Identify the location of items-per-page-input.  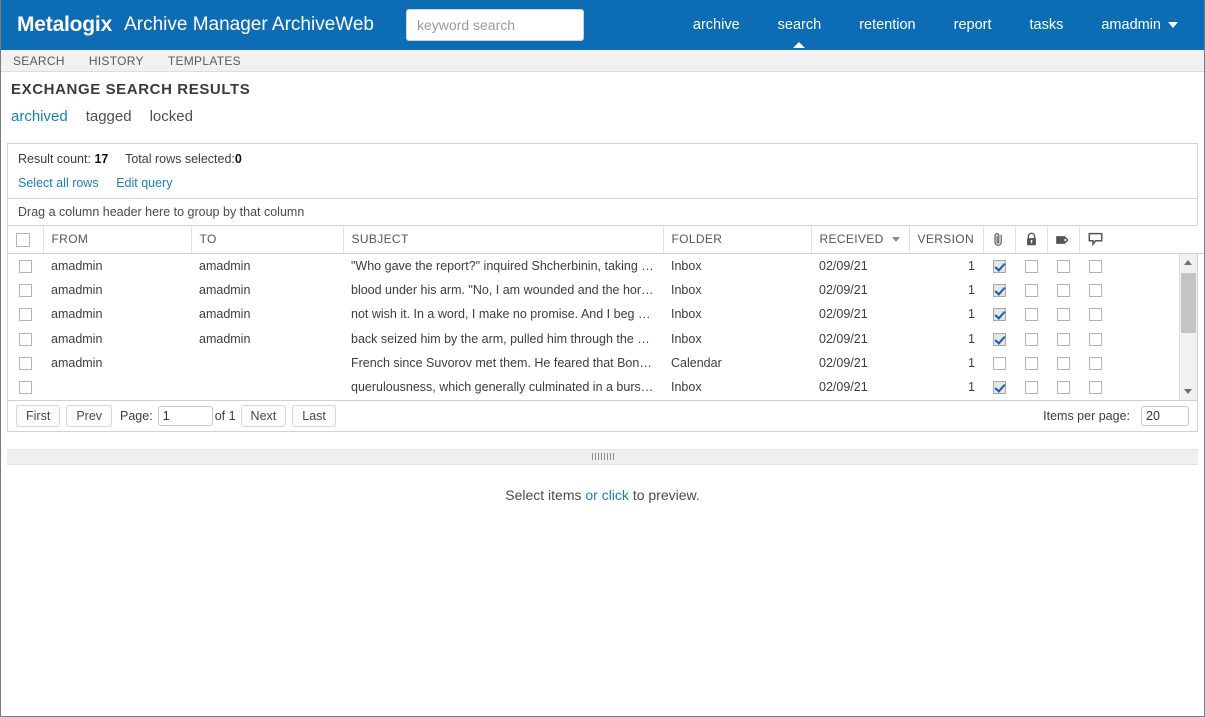
(1165, 415).